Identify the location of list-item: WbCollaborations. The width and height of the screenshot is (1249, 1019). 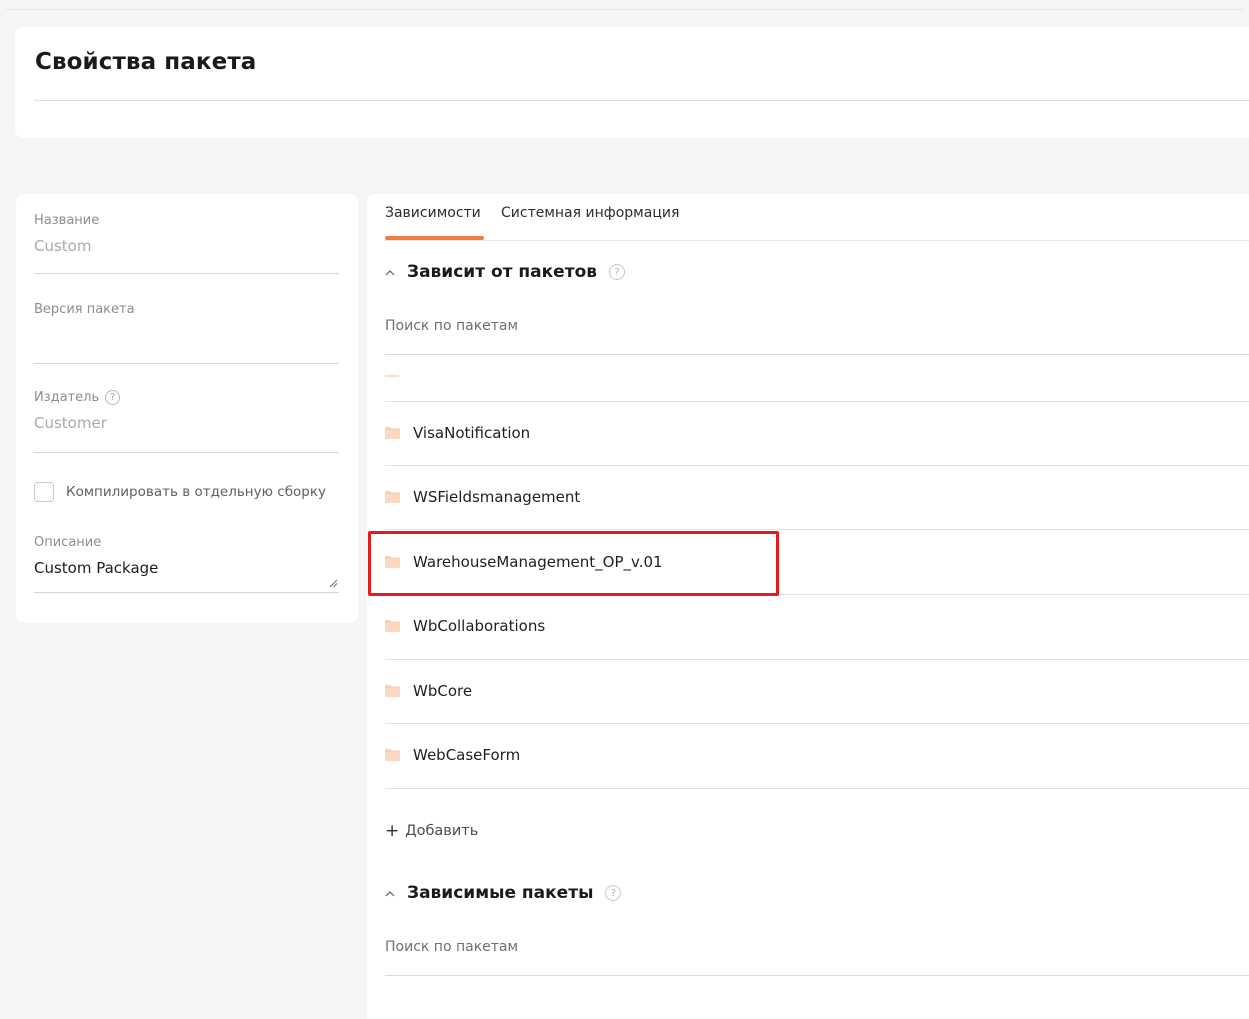
(817, 626).